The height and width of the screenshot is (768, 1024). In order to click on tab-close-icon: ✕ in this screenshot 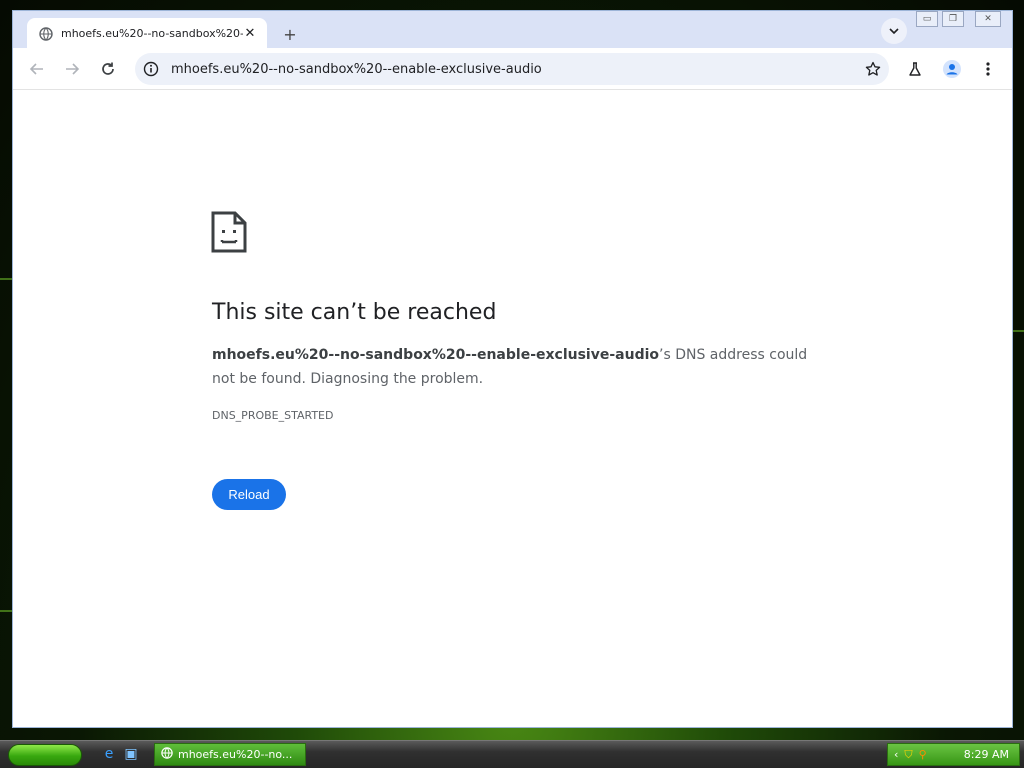, I will do `click(250, 33)`.